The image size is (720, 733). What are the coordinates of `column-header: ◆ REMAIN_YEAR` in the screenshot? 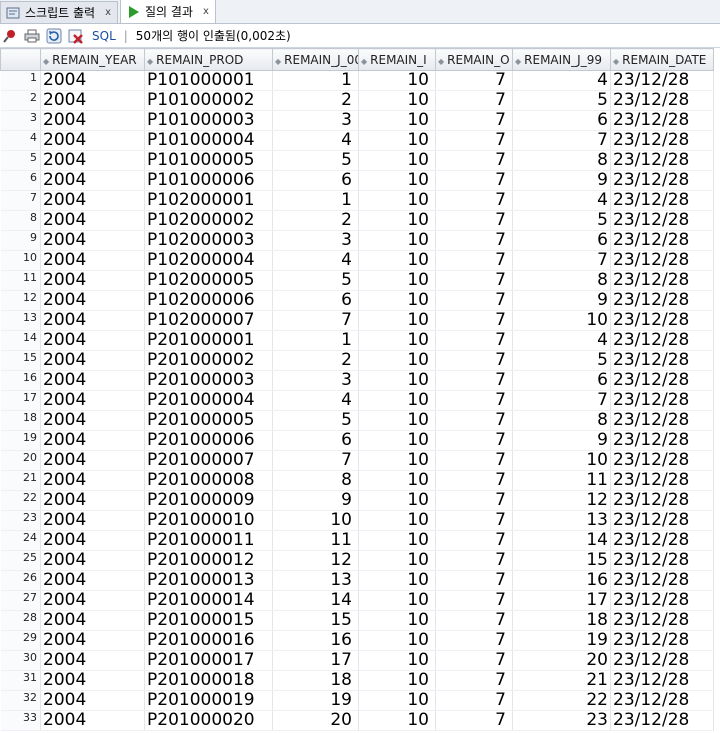 It's located at (92, 59).